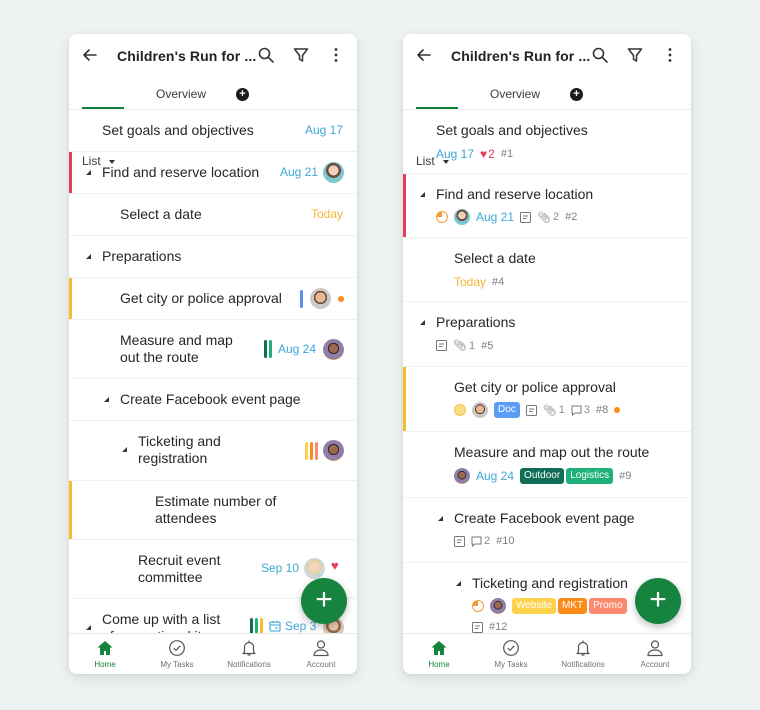 The image size is (760, 710). Describe the element at coordinates (487, 541) in the screenshot. I see `comment-count: 2` at that location.